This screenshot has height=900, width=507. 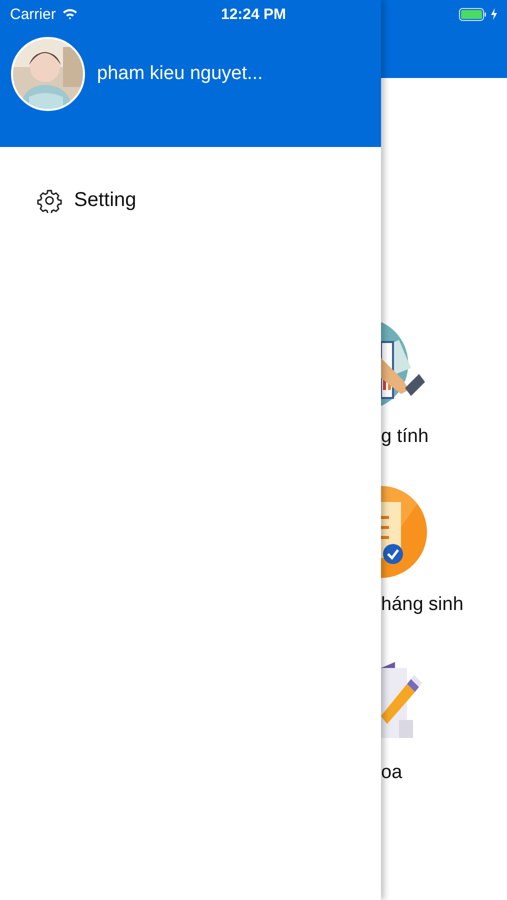 What do you see at coordinates (70, 14) in the screenshot?
I see `wifi-icon` at bounding box center [70, 14].